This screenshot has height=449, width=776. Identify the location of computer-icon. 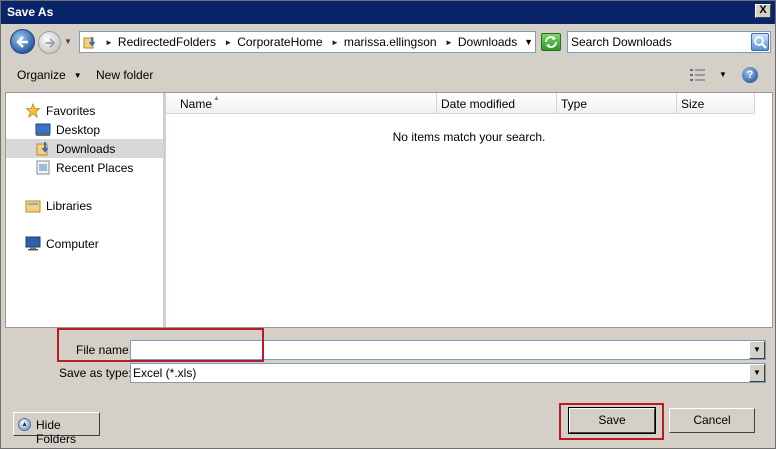
(33, 243).